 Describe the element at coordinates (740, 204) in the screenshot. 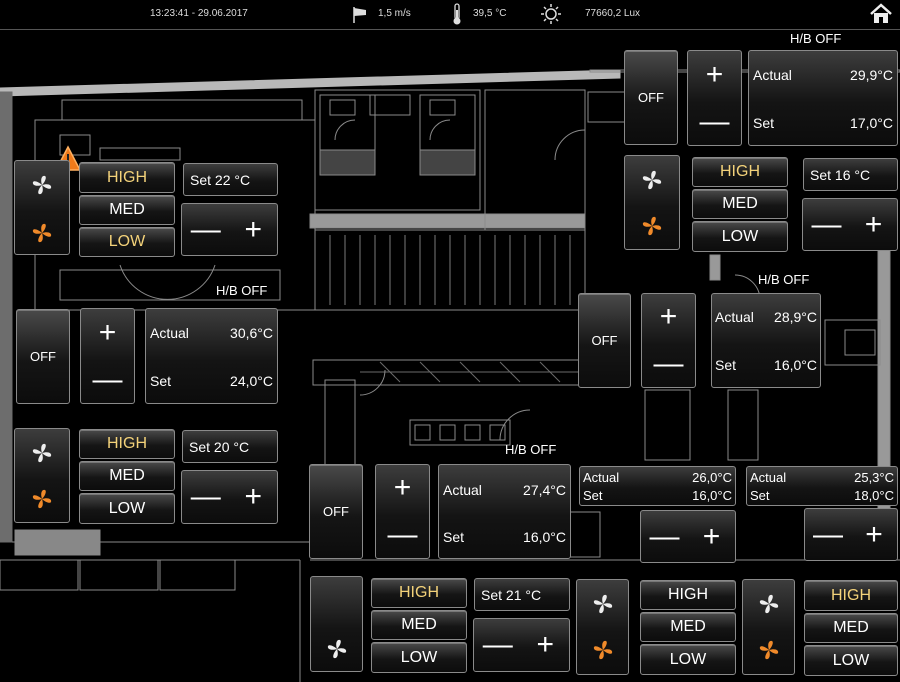

I see `fan-3-med-button: MED` at that location.